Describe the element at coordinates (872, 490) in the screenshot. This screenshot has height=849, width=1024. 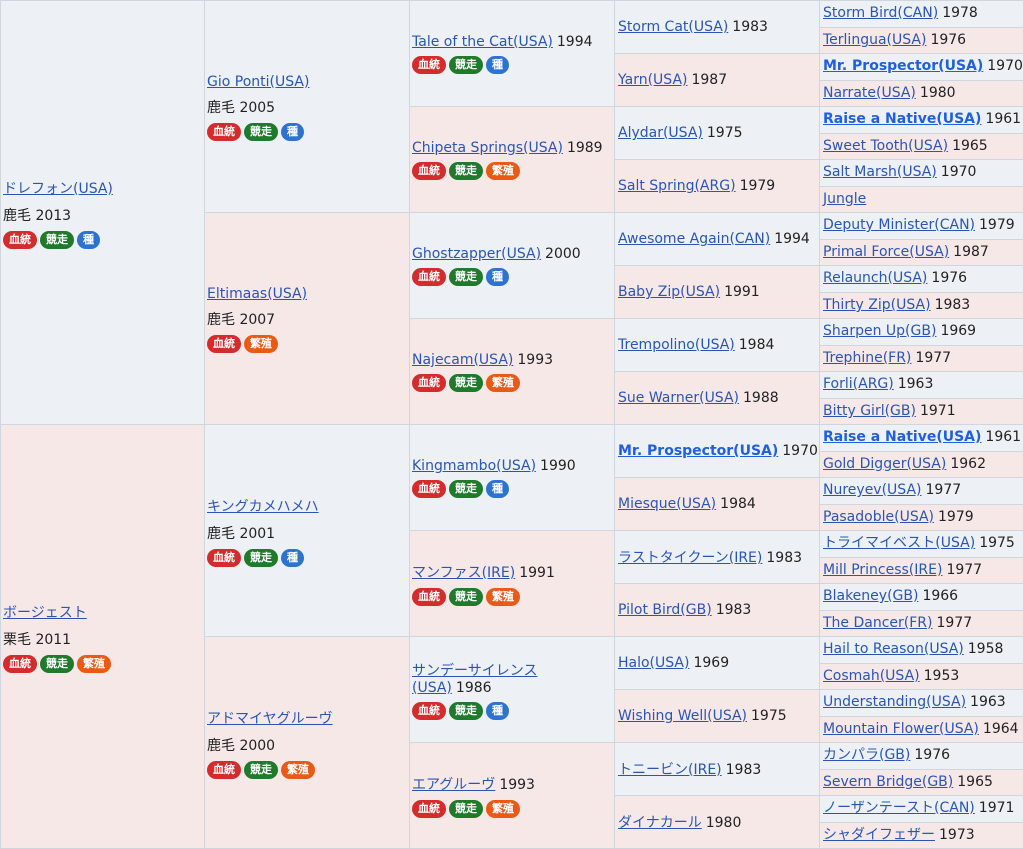
I see `horse-name-link: Nureyev(USA)` at that location.